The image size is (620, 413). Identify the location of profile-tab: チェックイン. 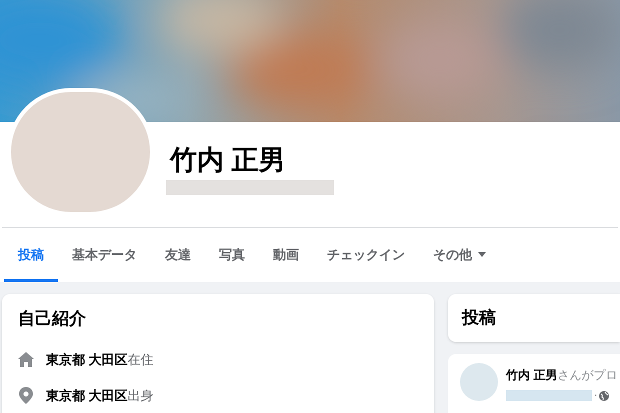
(366, 256).